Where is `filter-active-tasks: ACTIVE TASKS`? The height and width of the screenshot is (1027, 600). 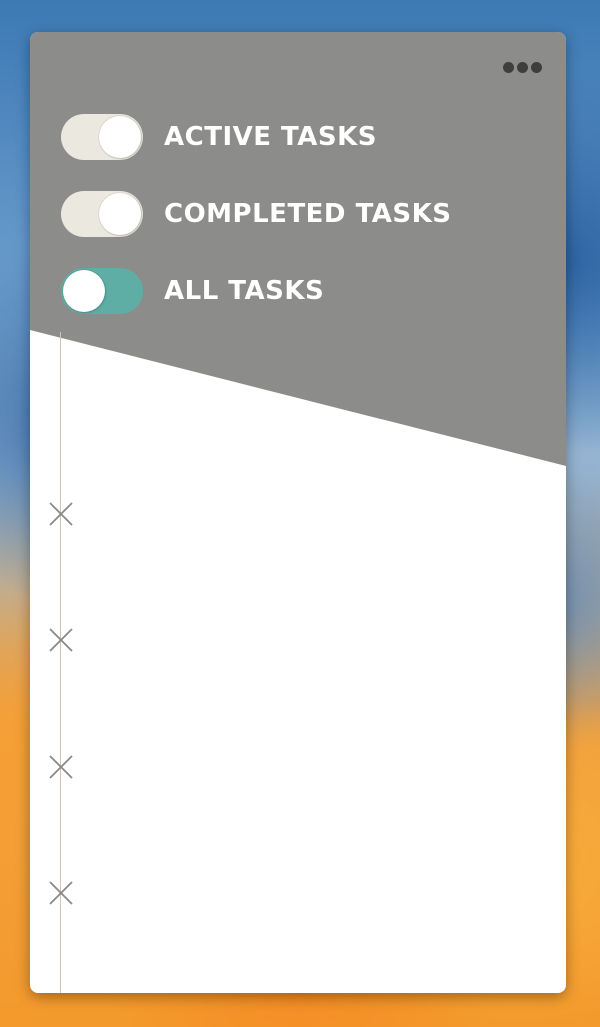
filter-active-tasks: ACTIVE TASKS is located at coordinates (219, 137).